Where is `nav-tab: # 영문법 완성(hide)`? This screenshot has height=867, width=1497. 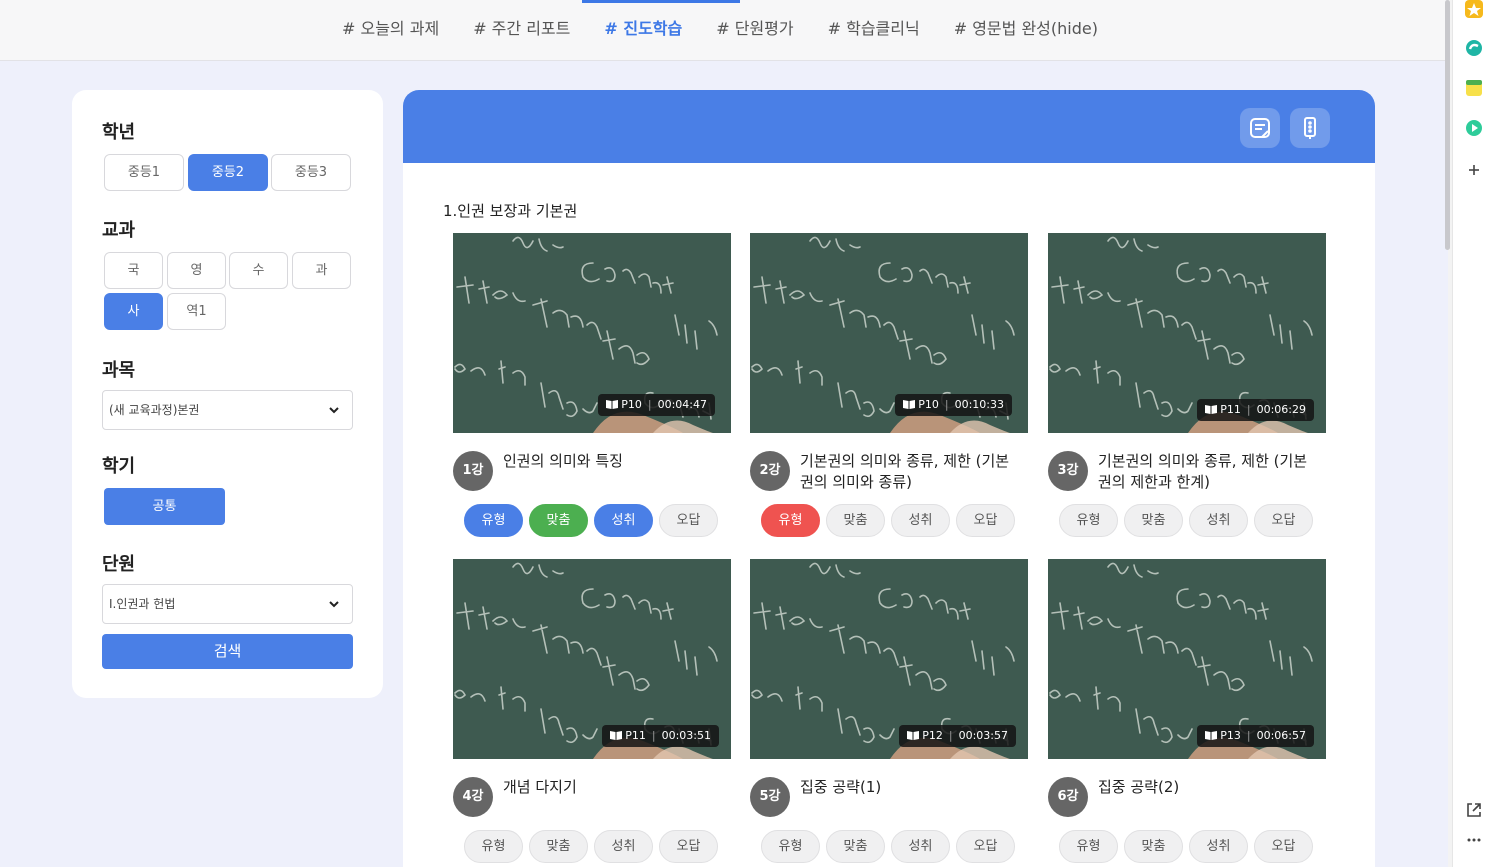 nav-tab: # 영문법 완성(hide) is located at coordinates (1026, 30).